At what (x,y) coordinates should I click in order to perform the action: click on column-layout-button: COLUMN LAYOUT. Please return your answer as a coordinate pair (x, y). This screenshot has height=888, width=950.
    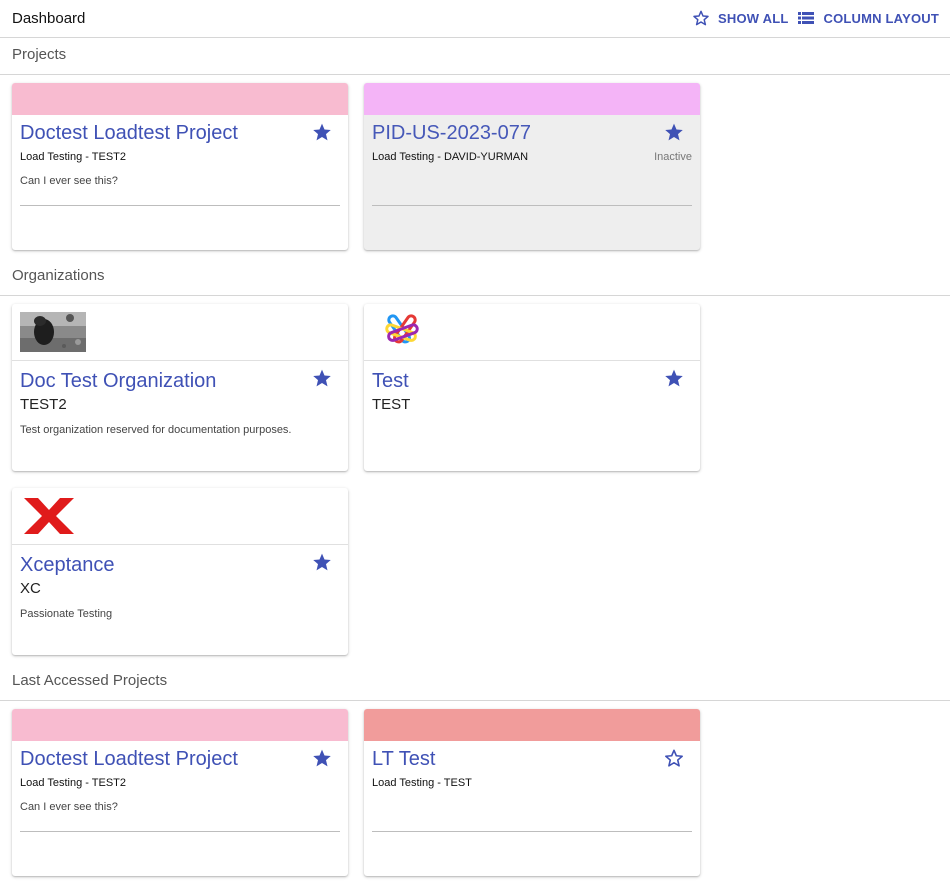
    Looking at the image, I should click on (868, 18).